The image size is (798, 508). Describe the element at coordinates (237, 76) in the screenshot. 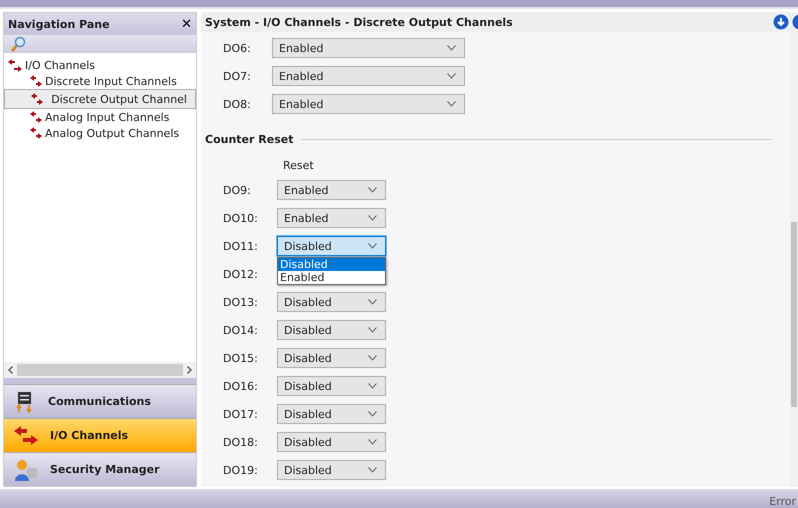

I see `channel-label: DO7:` at that location.